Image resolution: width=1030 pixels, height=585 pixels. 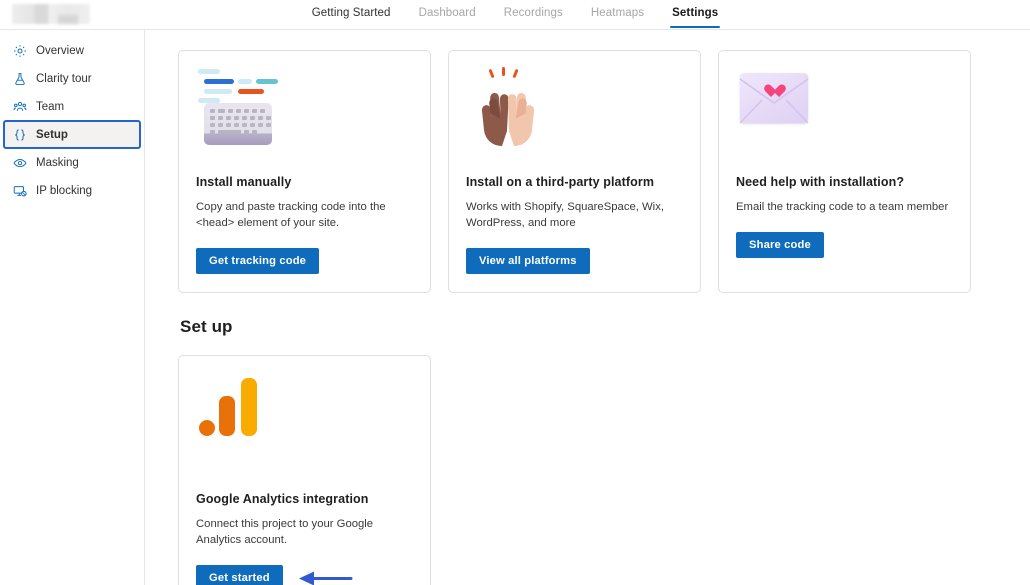 What do you see at coordinates (695, 14) in the screenshot?
I see `tab-settings: Settings` at bounding box center [695, 14].